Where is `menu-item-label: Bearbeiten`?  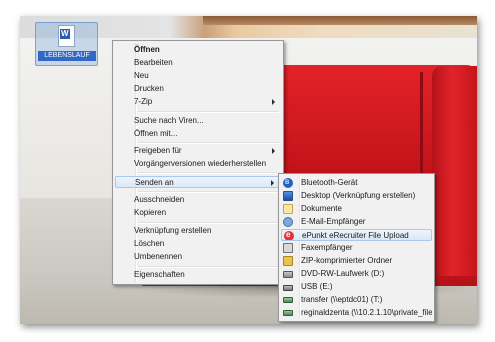
menu-item-label: Bearbeiten is located at coordinates (153, 62).